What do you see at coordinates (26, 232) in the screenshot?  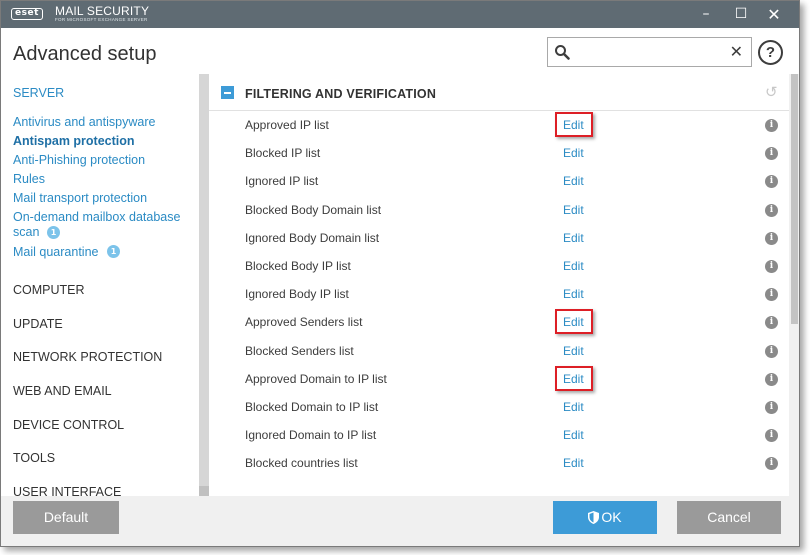 I see `sidebar-item-on-demand-scan-cont: scan` at bounding box center [26, 232].